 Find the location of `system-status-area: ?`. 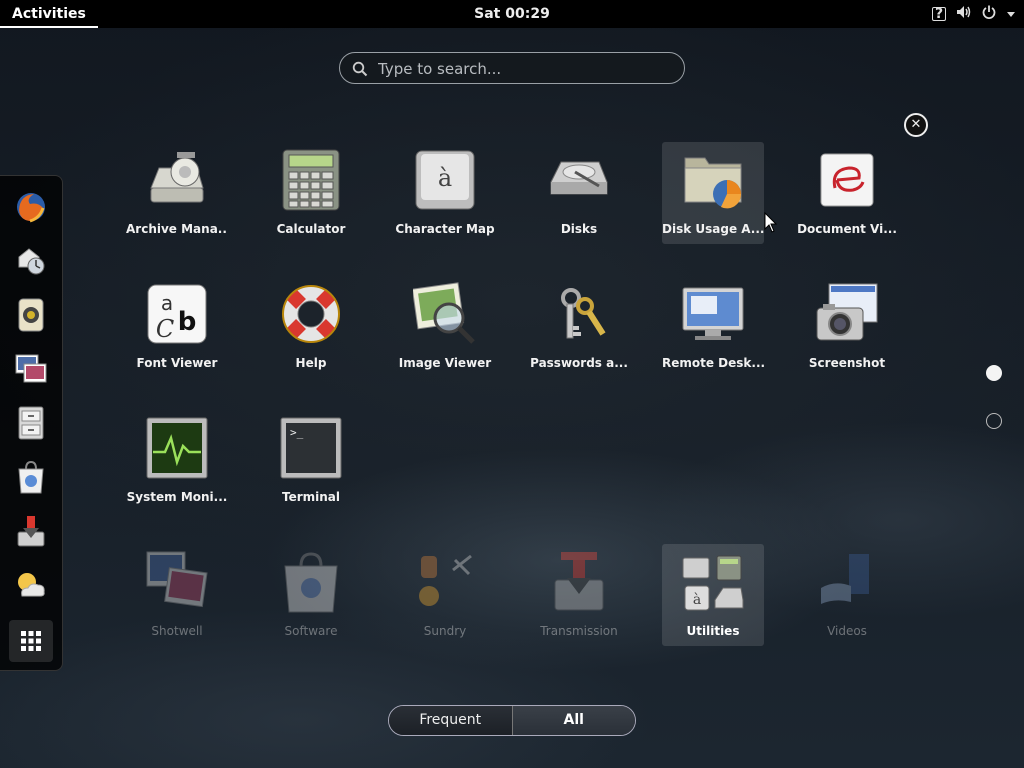

system-status-area: ? is located at coordinates (974, 14).